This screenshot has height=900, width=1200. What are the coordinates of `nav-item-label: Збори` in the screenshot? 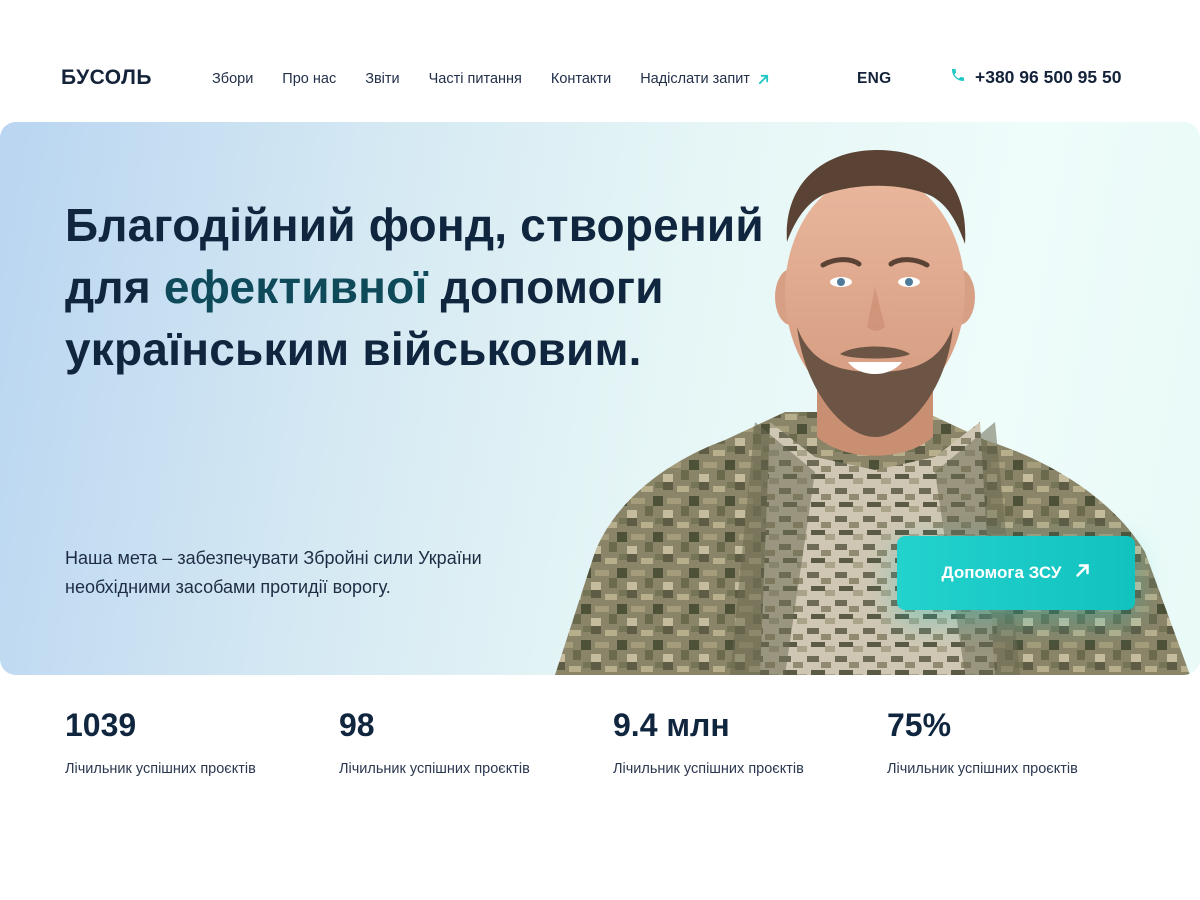 It's located at (233, 79).